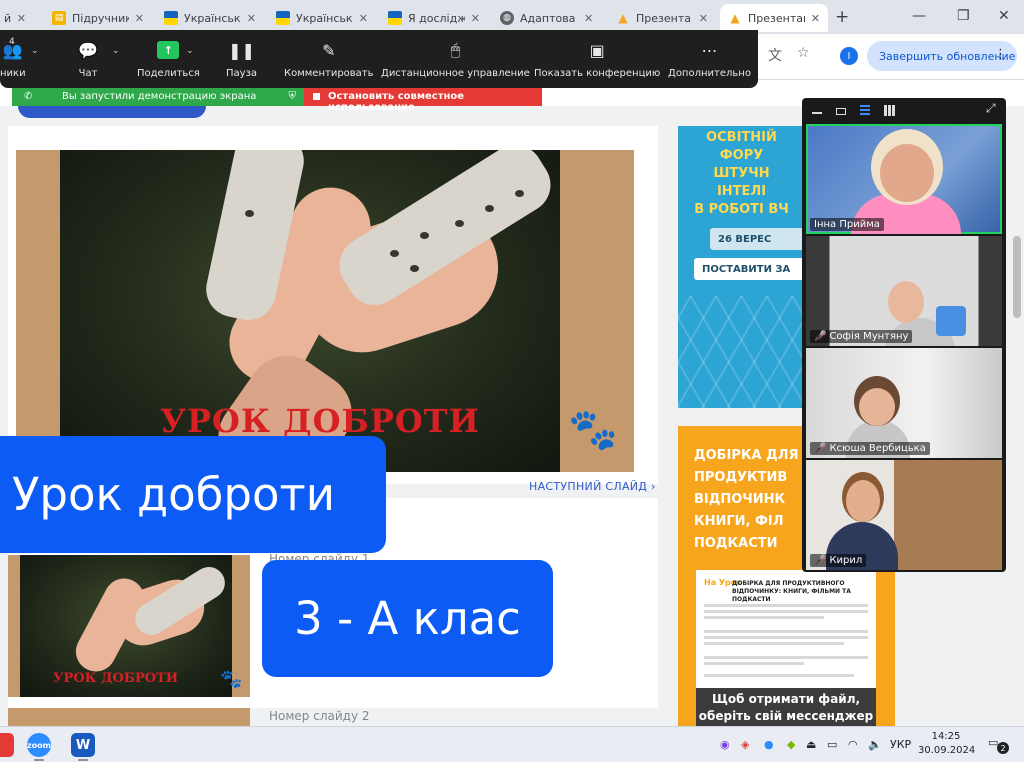 The height and width of the screenshot is (762, 1024). Describe the element at coordinates (741, 352) in the screenshot. I see `hexagon-pattern` at that location.